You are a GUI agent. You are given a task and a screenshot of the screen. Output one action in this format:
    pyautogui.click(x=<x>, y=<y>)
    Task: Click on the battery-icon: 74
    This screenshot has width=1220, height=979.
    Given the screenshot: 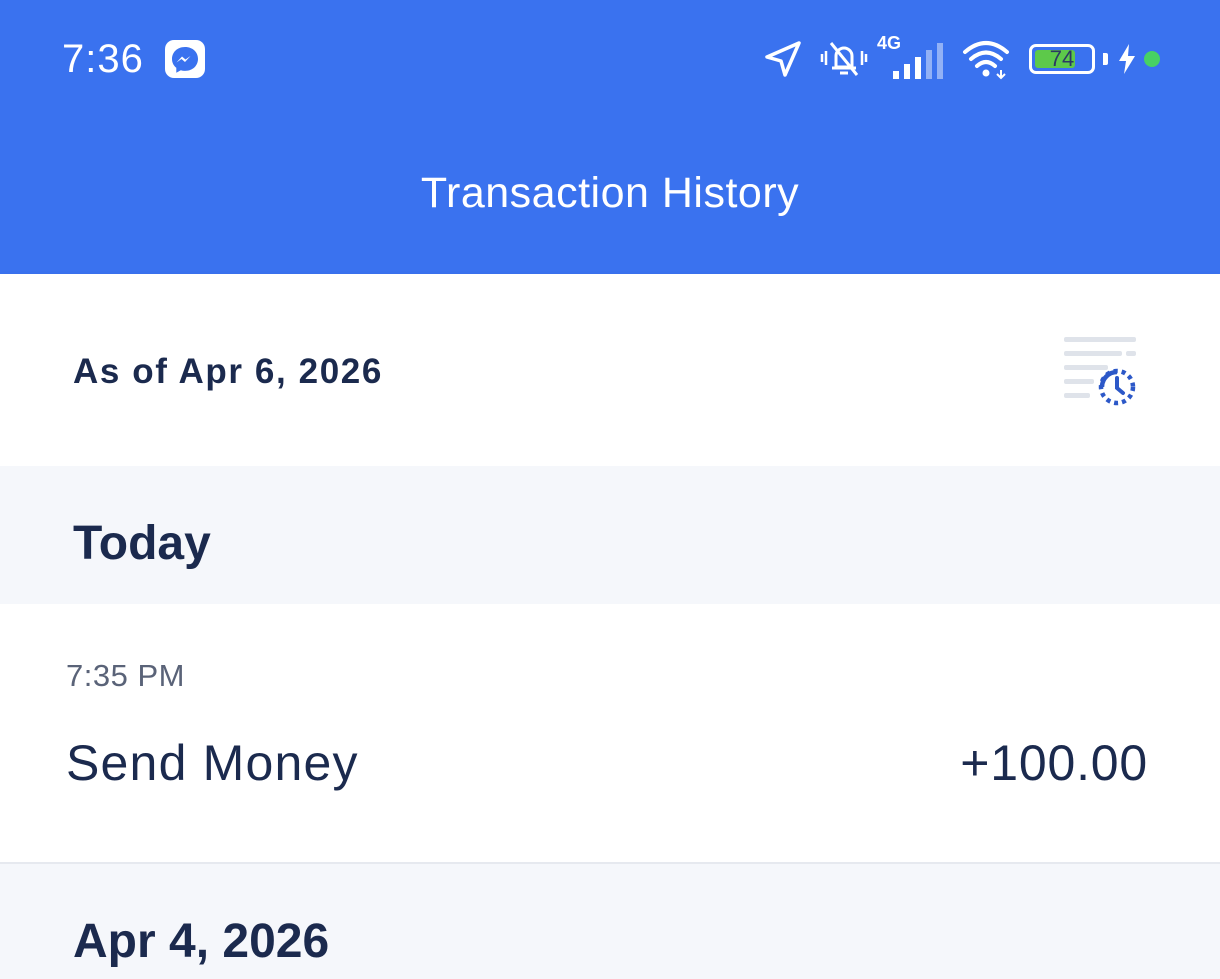 What is the action you would take?
    pyautogui.click(x=1062, y=59)
    